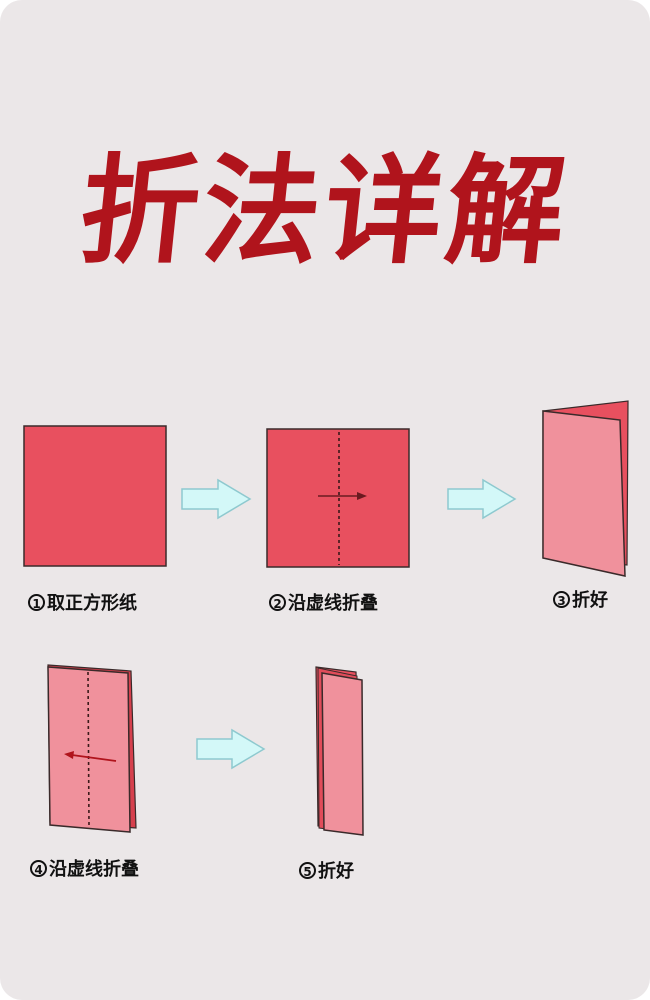 Image resolution: width=650 pixels, height=1000 pixels. Describe the element at coordinates (38, 868) in the screenshot. I see `step-number-badge: 4` at that location.